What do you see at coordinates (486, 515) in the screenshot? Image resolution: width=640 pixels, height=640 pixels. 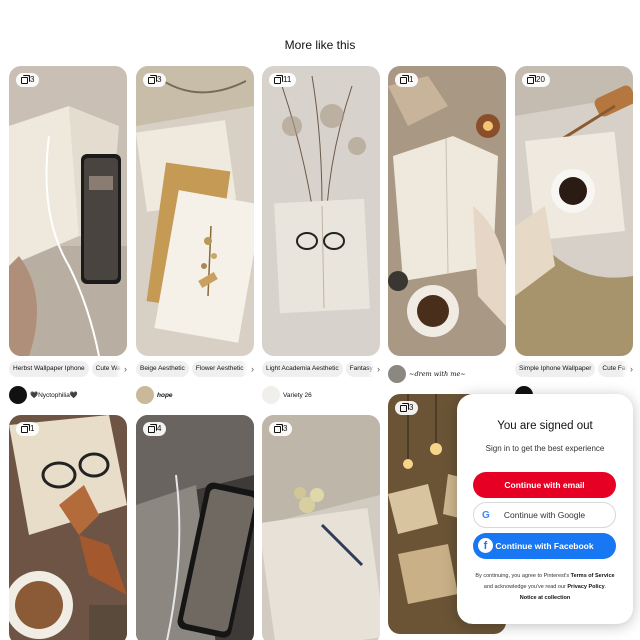 I see `google-icon: G` at bounding box center [486, 515].